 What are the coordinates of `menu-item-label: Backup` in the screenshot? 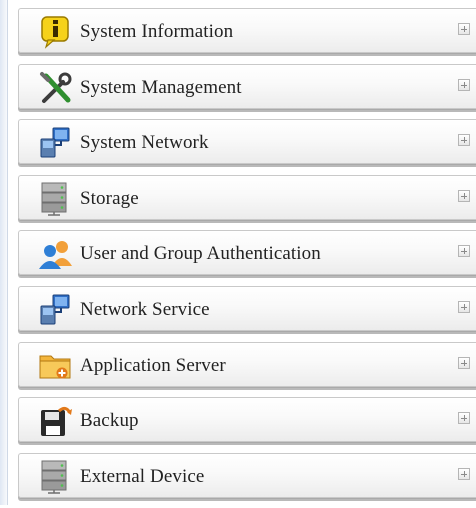 It's located at (109, 421).